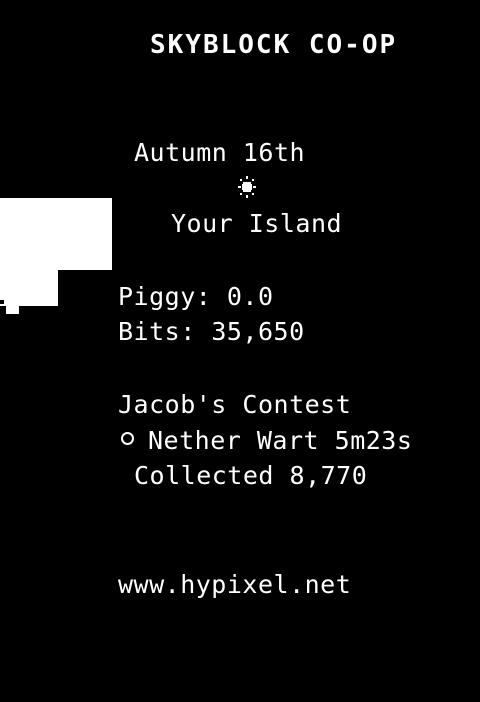 This screenshot has width=480, height=702. What do you see at coordinates (250, 296) in the screenshot?
I see `piggy-value: 0.0` at bounding box center [250, 296].